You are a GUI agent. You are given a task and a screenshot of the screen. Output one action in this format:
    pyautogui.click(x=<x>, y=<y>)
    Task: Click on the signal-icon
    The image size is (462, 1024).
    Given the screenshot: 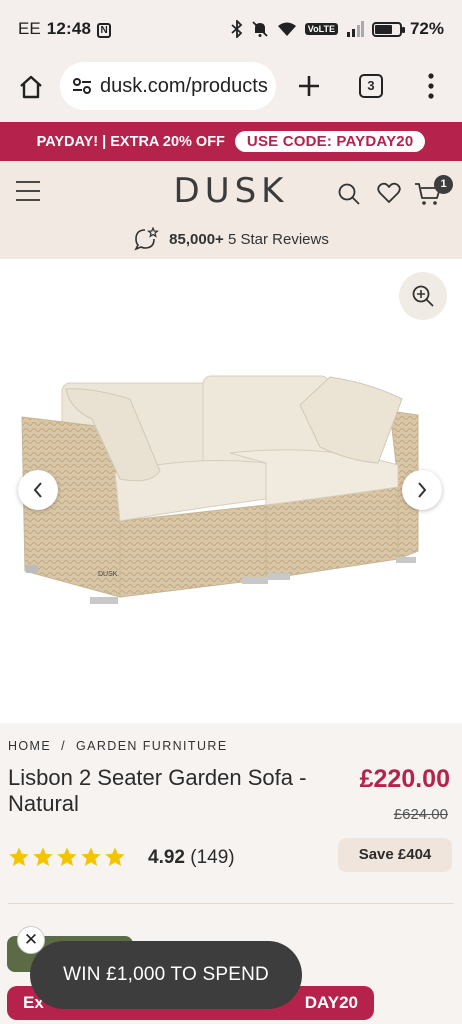 What is the action you would take?
    pyautogui.click(x=355, y=29)
    